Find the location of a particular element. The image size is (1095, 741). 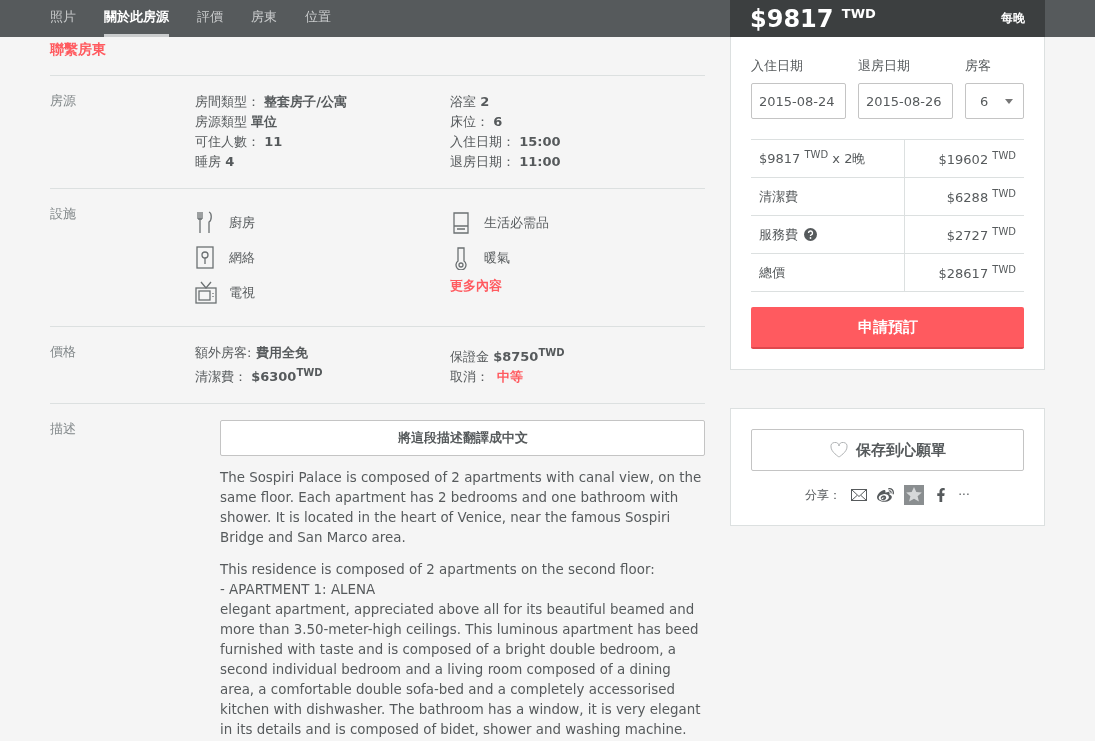

detail-text: 退房日期： 11:00 is located at coordinates (506, 162).